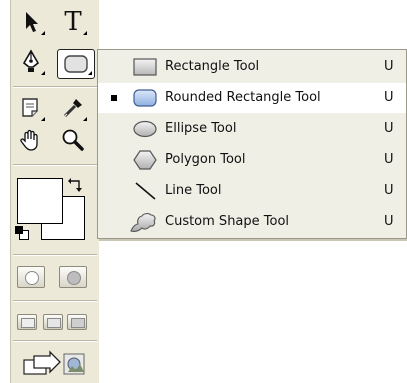 The image size is (407, 383). Describe the element at coordinates (252, 191) in the screenshot. I see `menu-item-line-tool: Line Tool U` at that location.